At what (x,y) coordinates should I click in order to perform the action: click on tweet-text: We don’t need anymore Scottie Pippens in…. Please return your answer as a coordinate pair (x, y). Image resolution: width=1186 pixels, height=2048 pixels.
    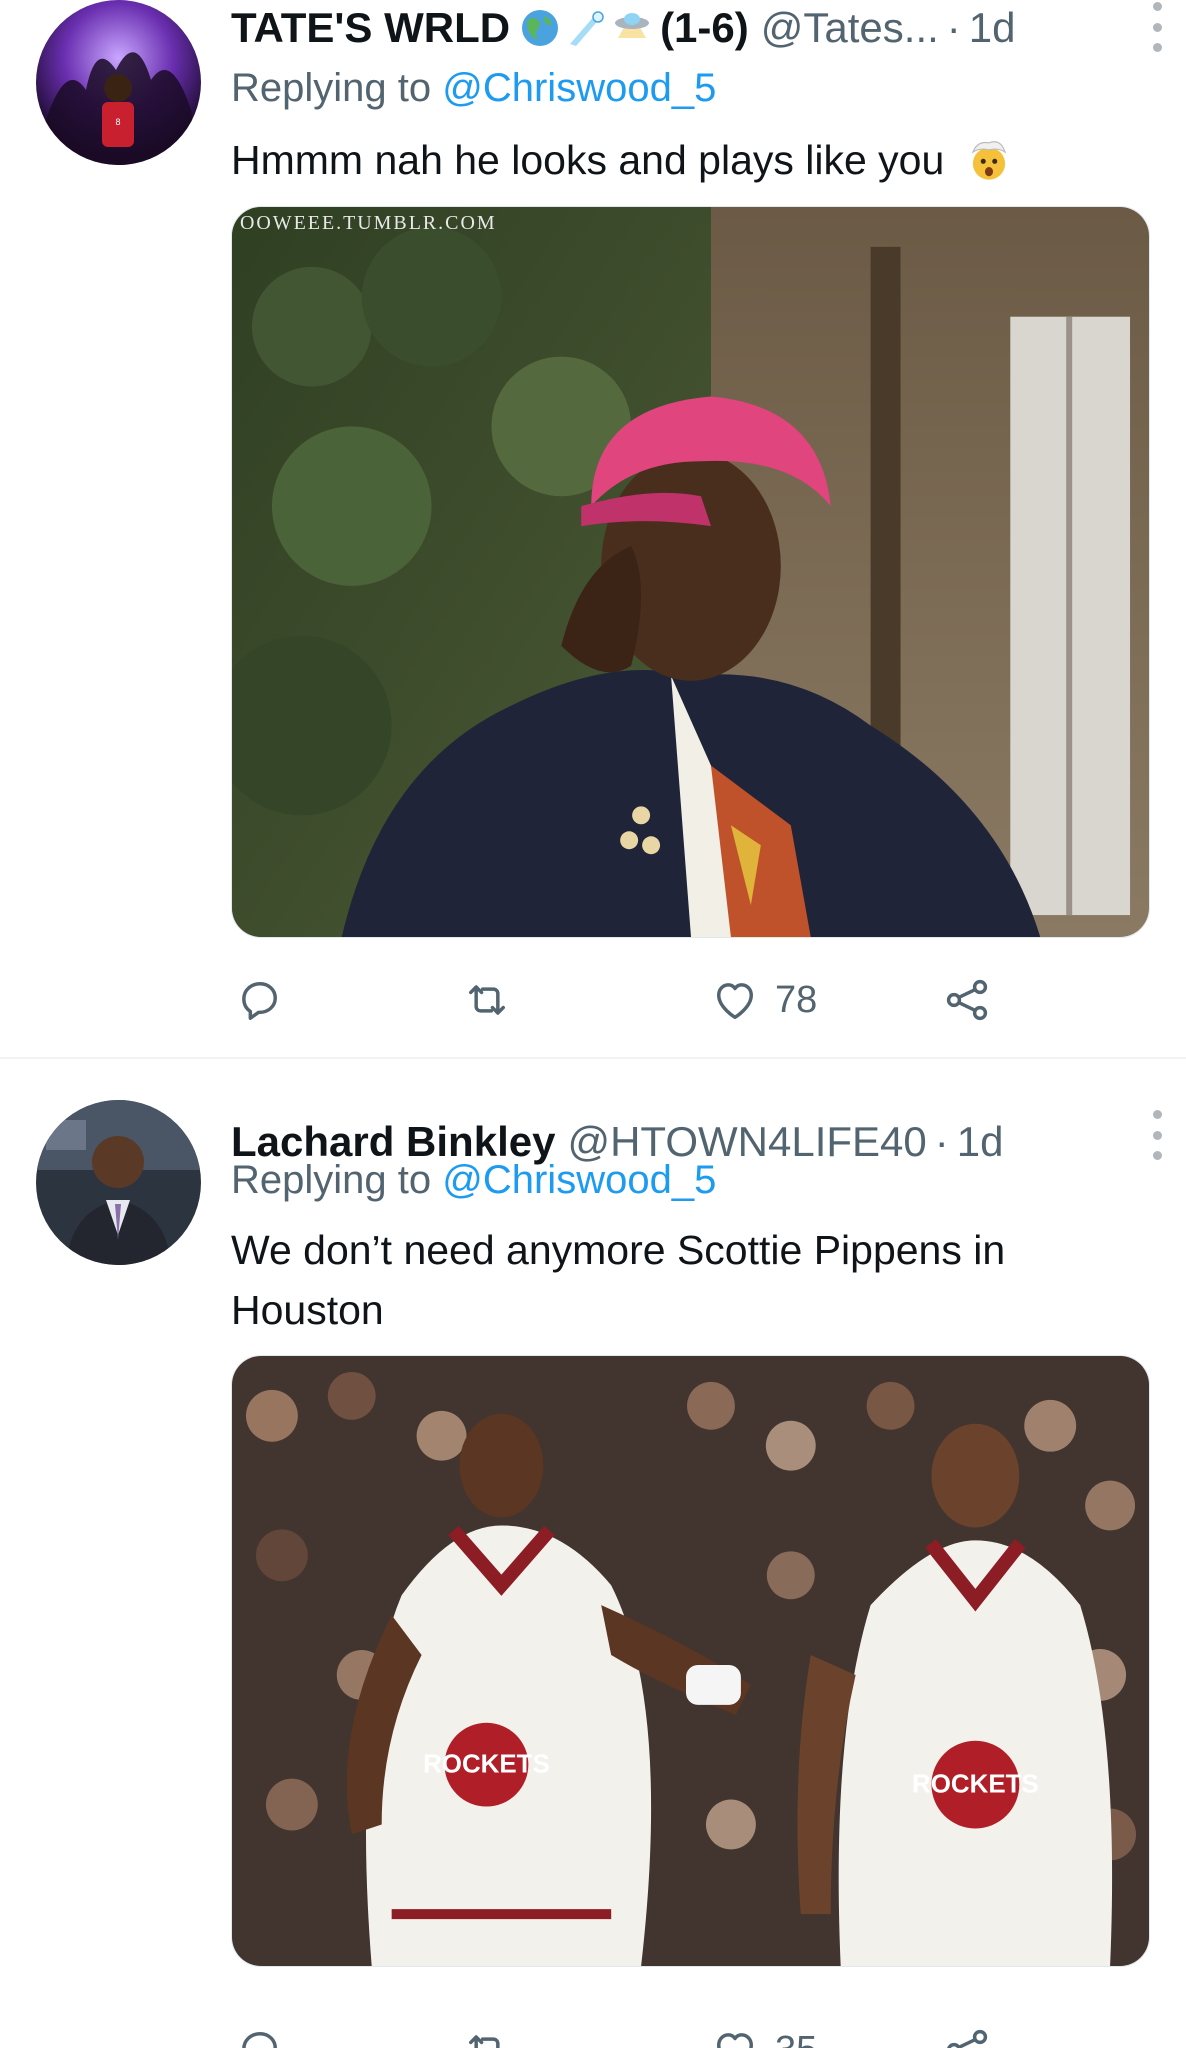
    Looking at the image, I should click on (618, 1280).